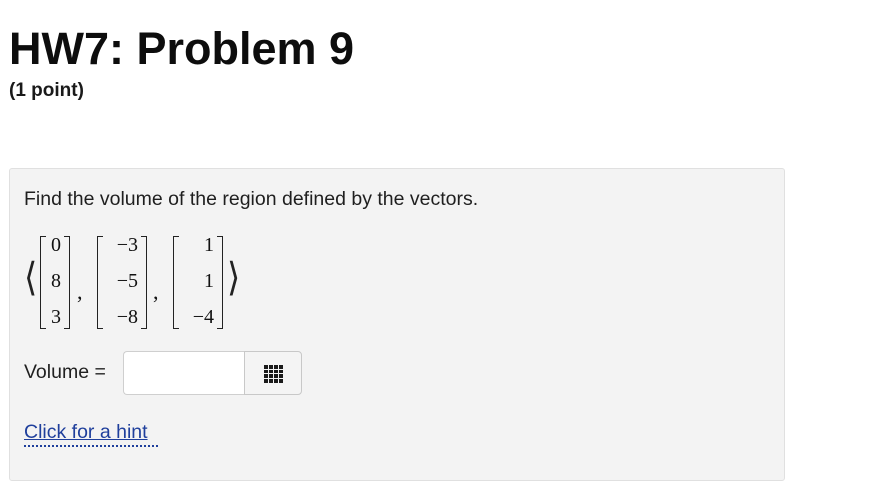 The image size is (871, 490). What do you see at coordinates (184, 373) in the screenshot?
I see `volume-input` at bounding box center [184, 373].